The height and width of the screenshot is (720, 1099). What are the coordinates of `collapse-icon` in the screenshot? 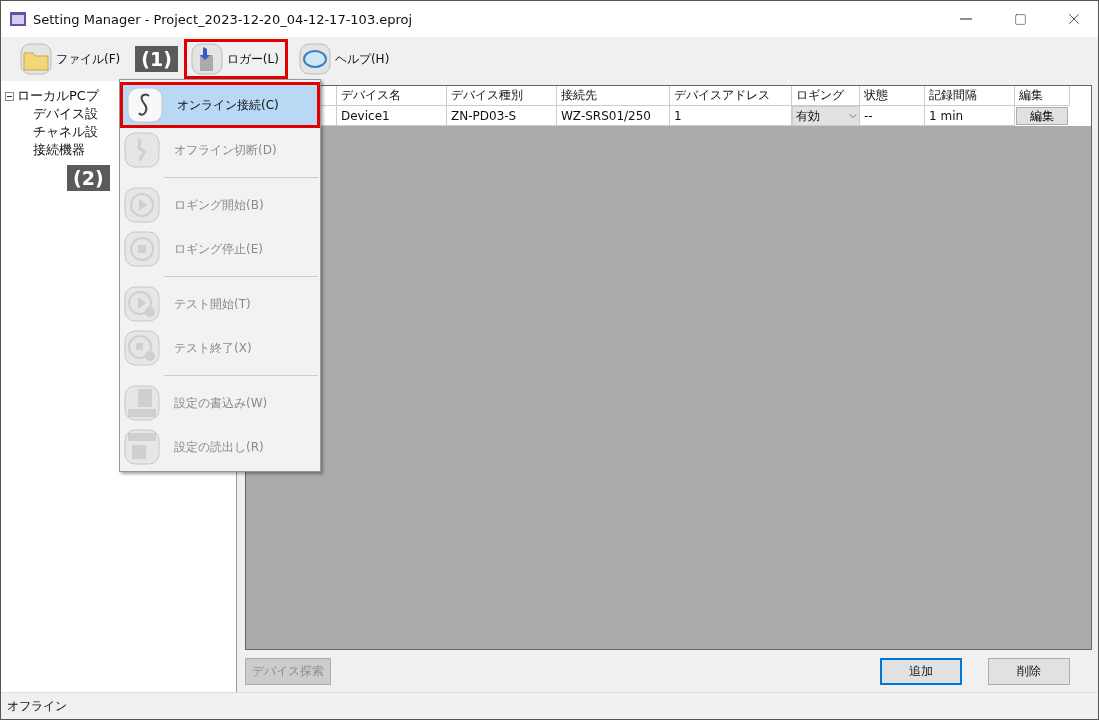 It's located at (9, 96).